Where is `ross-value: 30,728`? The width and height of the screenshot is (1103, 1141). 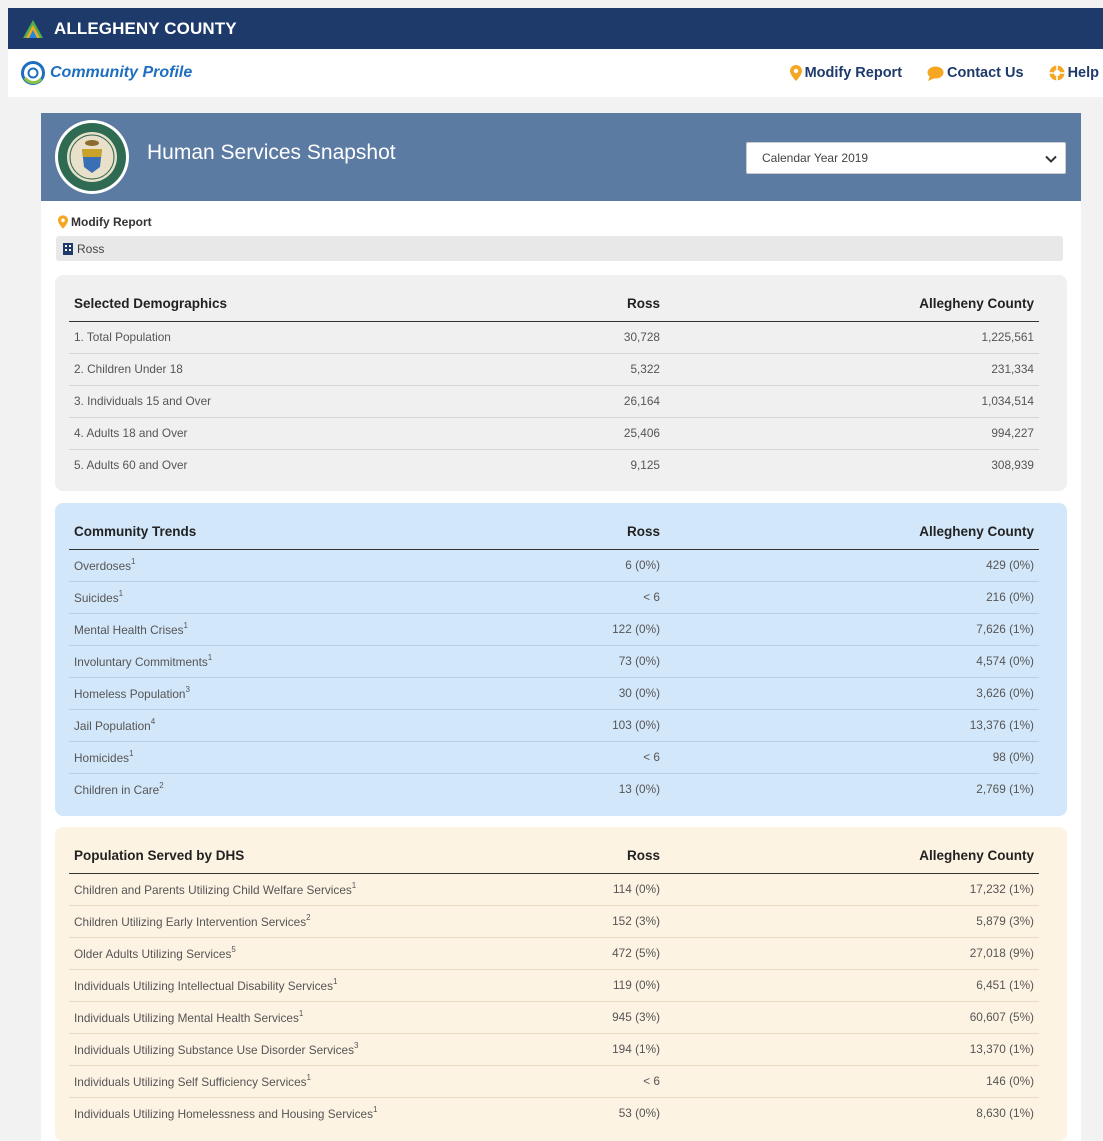
ross-value: 30,728 is located at coordinates (556, 337).